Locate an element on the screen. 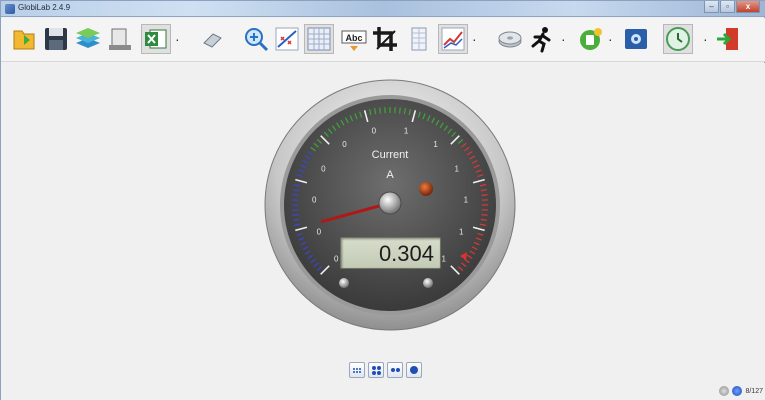 This screenshot has height=400, width=765. abc-label: Abc is located at coordinates (353, 38).